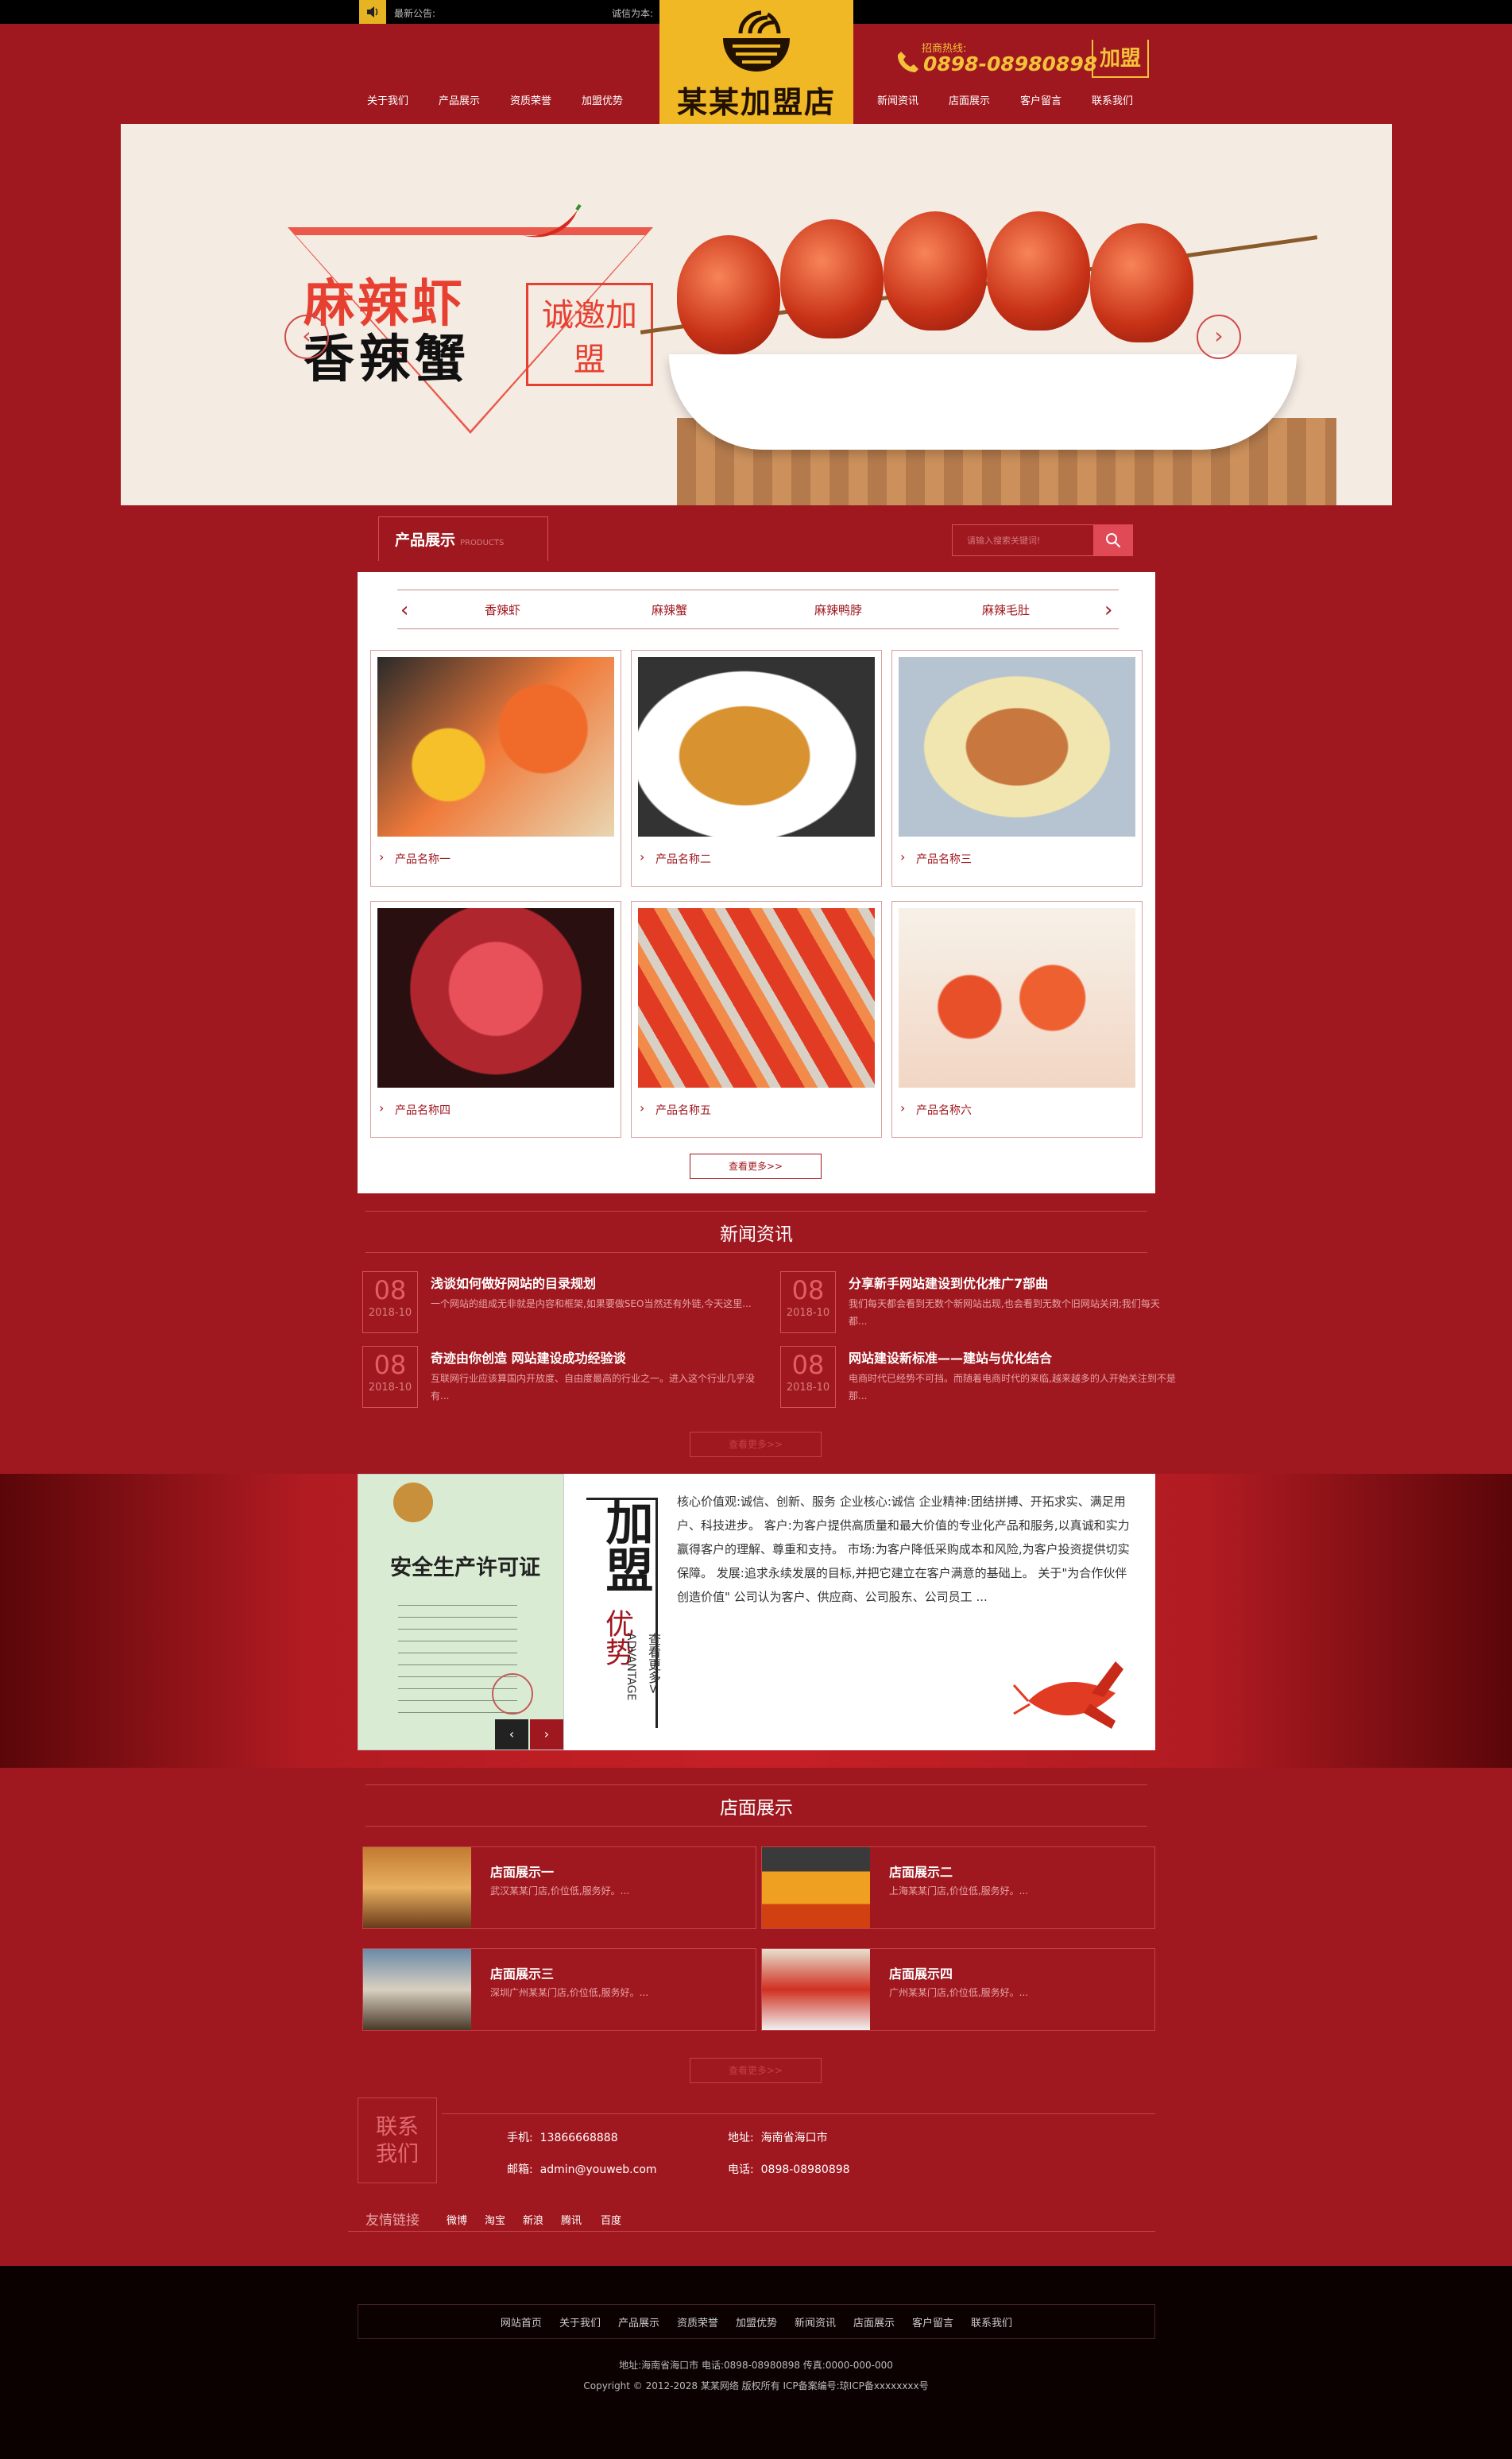 This screenshot has width=1512, height=2459. Describe the element at coordinates (457, 2219) in the screenshot. I see `friend-link: 微博` at that location.